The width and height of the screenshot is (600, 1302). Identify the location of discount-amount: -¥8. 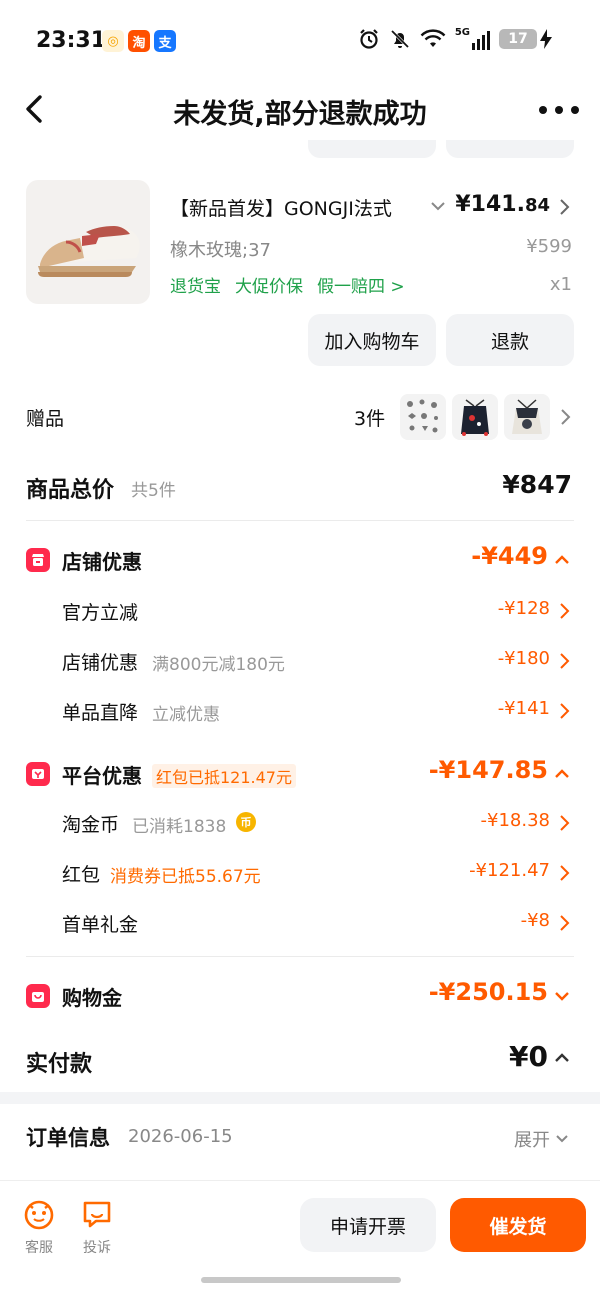
(535, 920).